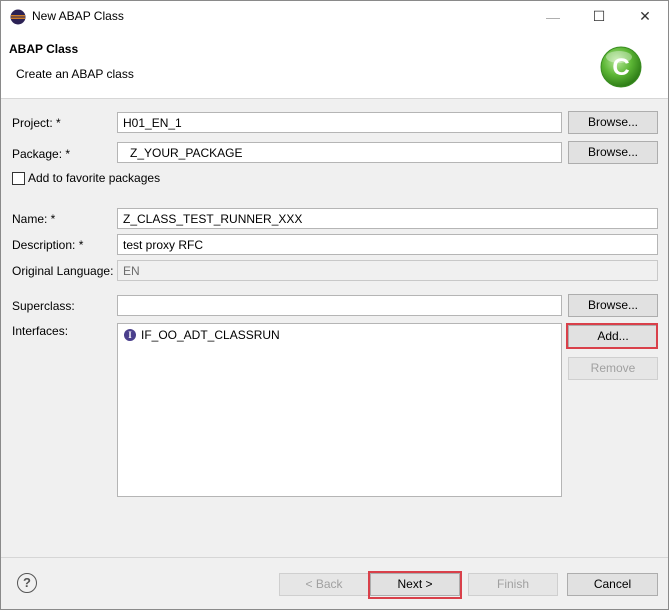 This screenshot has height=610, width=669. What do you see at coordinates (334, 557) in the screenshot?
I see `footer-separator` at bounding box center [334, 557].